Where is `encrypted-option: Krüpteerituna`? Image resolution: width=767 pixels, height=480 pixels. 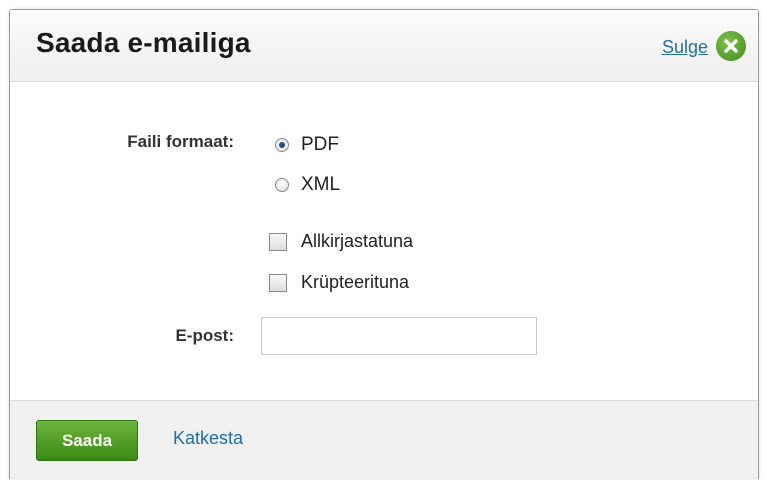 encrypted-option: Krüpteerituna is located at coordinates (339, 282).